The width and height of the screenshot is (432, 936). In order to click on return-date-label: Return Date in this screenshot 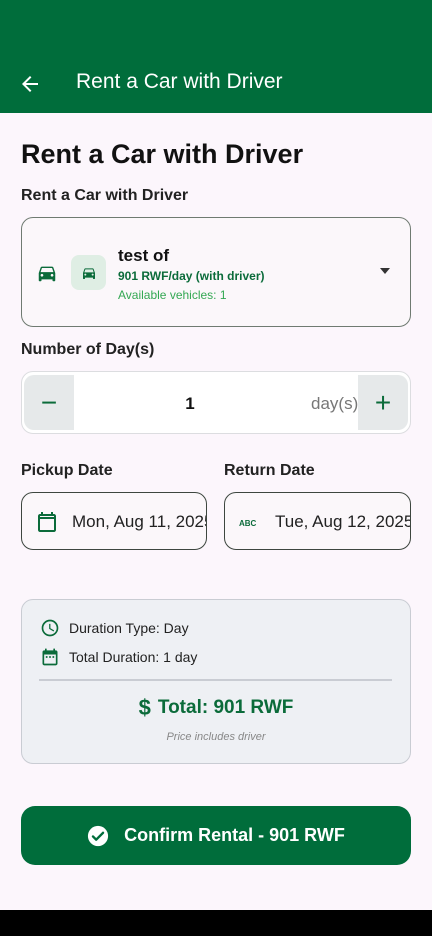, I will do `click(269, 470)`.